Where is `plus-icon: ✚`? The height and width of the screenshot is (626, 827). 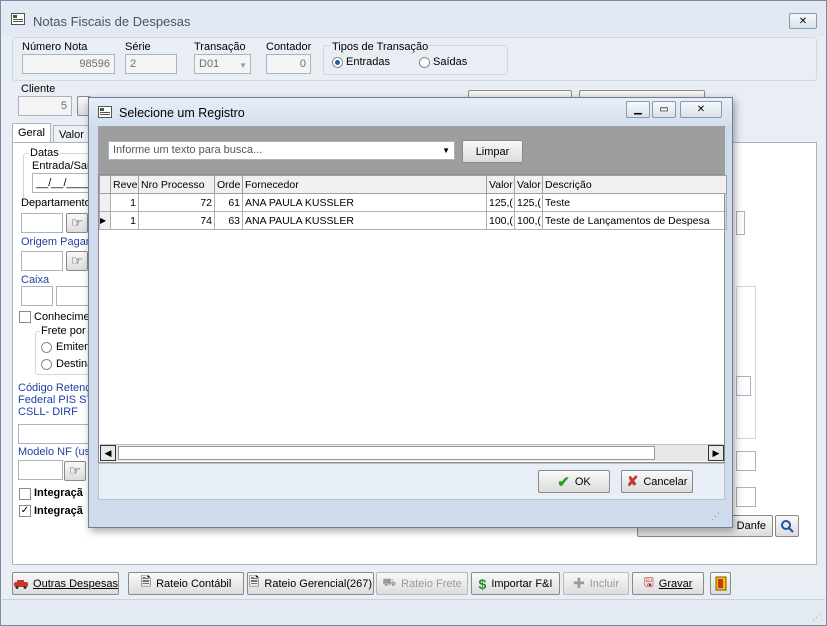 plus-icon: ✚ is located at coordinates (578, 583).